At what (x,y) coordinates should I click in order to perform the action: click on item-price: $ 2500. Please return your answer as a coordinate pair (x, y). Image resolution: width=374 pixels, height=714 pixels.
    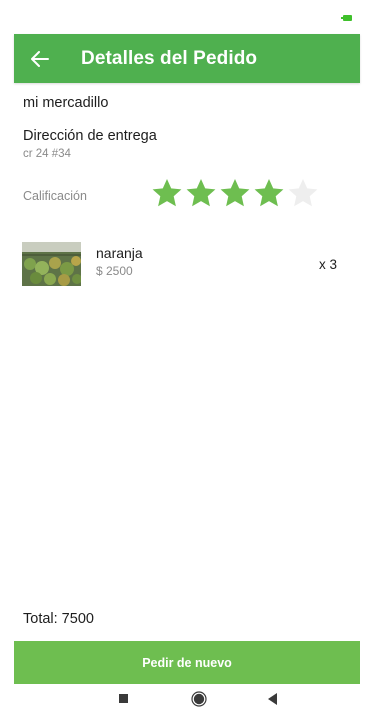
    Looking at the image, I should click on (114, 271).